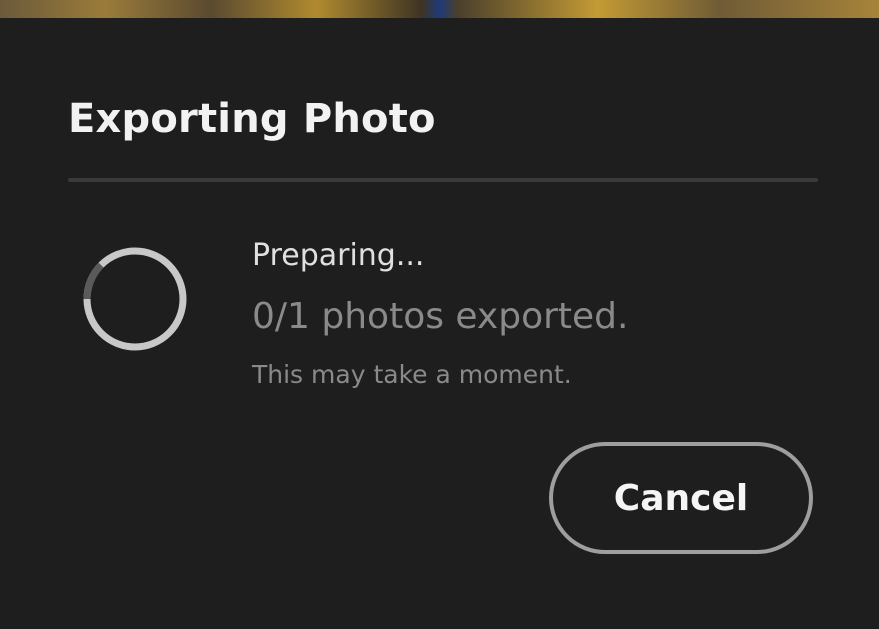  Describe the element at coordinates (443, 180) in the screenshot. I see `title-divider` at that location.